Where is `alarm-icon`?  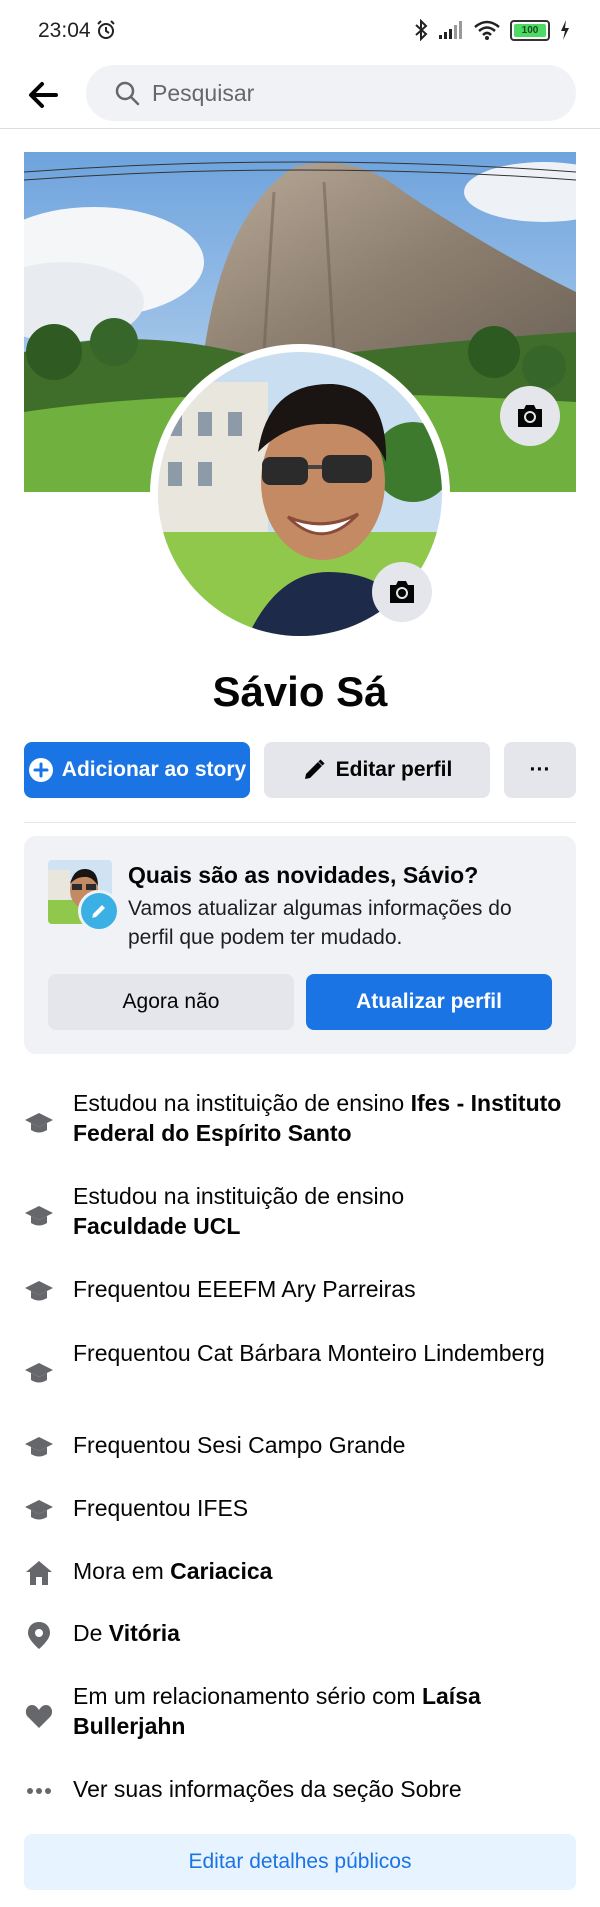 alarm-icon is located at coordinates (106, 29).